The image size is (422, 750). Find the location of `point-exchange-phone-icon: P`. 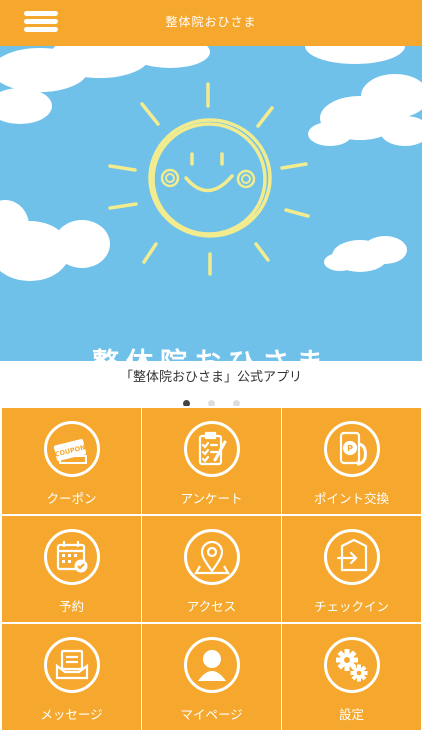

point-exchange-phone-icon: P is located at coordinates (352, 449).